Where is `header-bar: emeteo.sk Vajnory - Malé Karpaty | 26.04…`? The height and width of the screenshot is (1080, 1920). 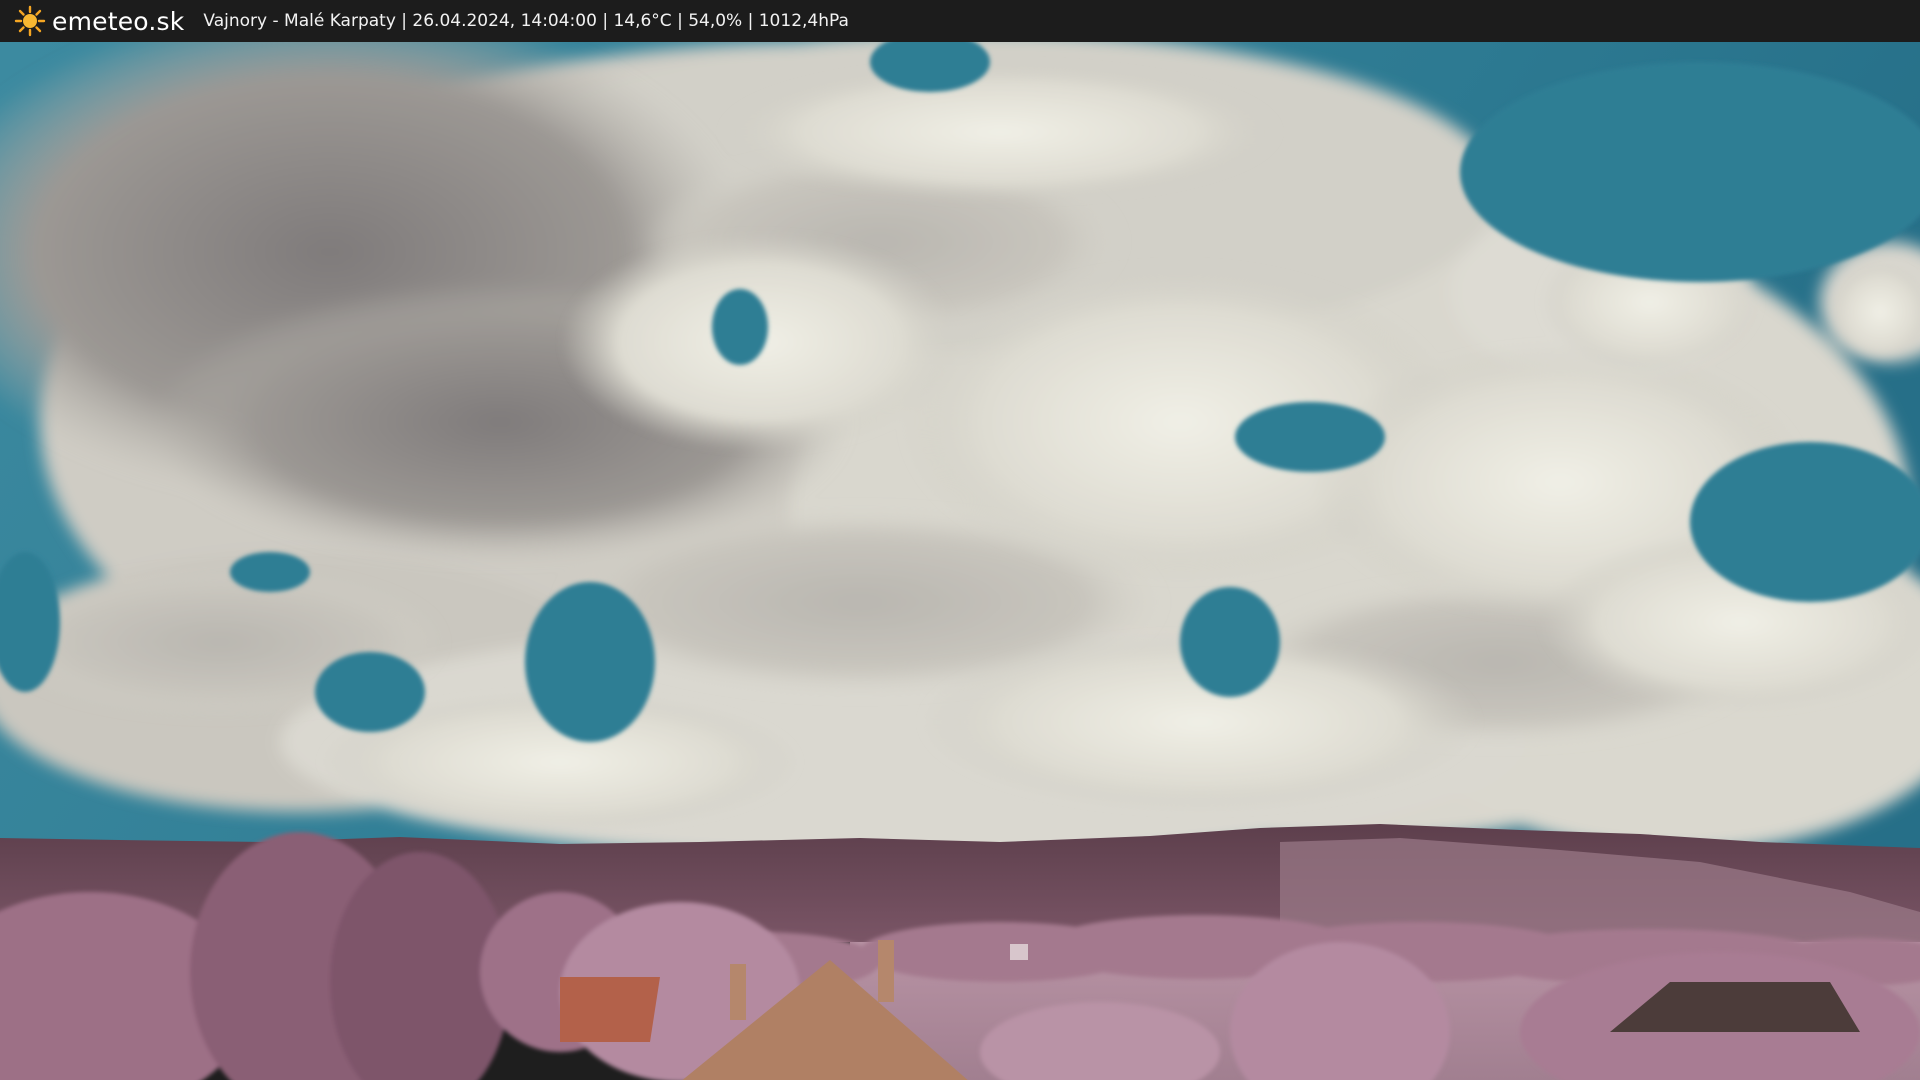 header-bar: emeteo.sk Vajnory - Malé Karpaty | 26.04… is located at coordinates (960, 21).